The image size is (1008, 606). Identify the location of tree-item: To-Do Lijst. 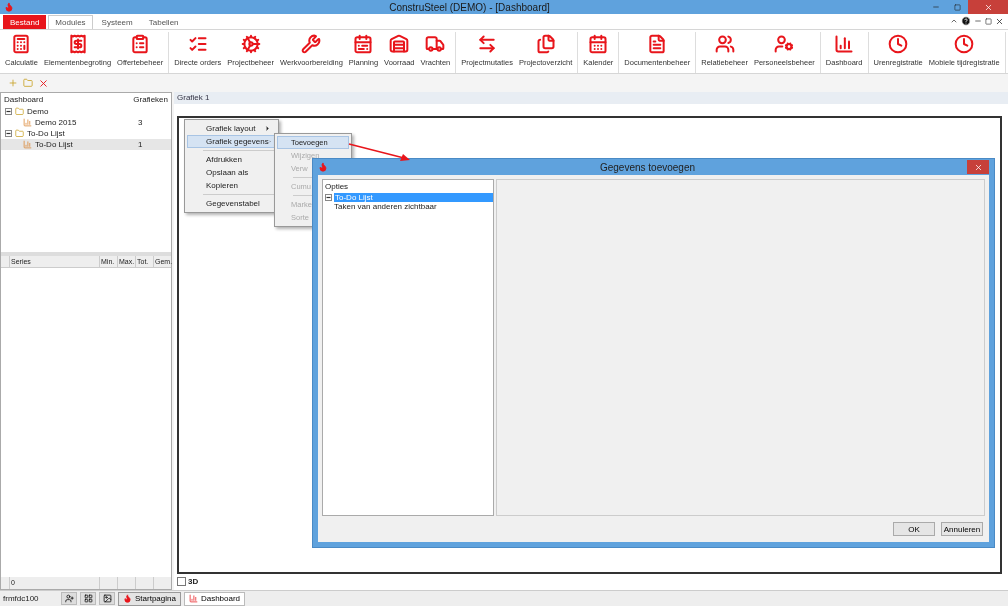
(86, 133).